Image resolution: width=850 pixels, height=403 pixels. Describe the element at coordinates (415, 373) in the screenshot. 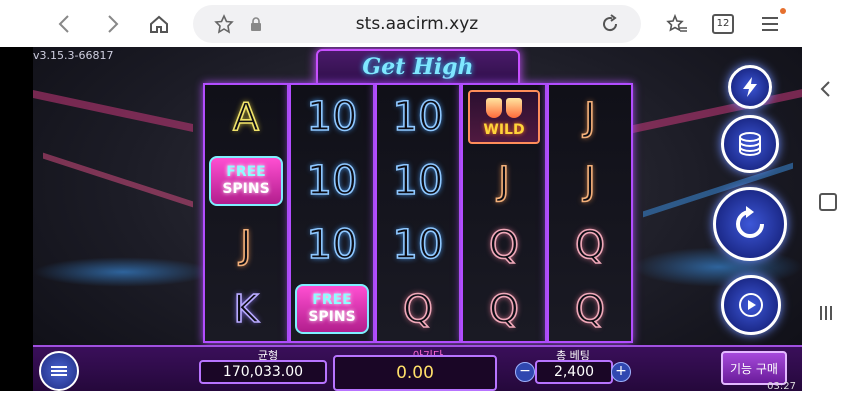

I see `win-value: 0.00` at that location.